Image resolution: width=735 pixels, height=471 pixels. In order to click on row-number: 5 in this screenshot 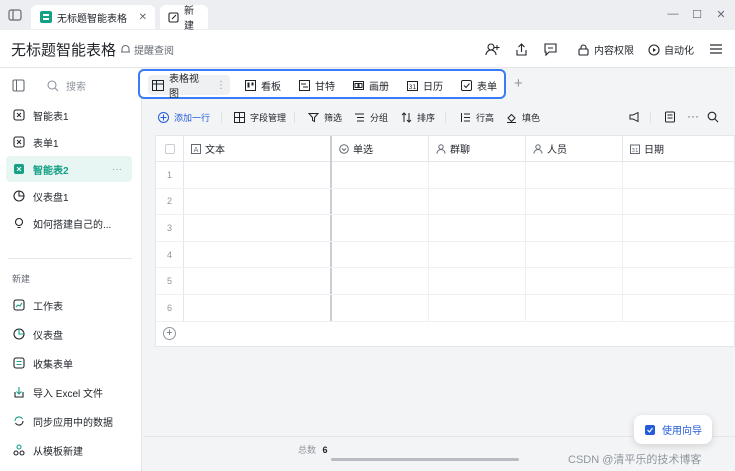, I will do `click(170, 281)`.